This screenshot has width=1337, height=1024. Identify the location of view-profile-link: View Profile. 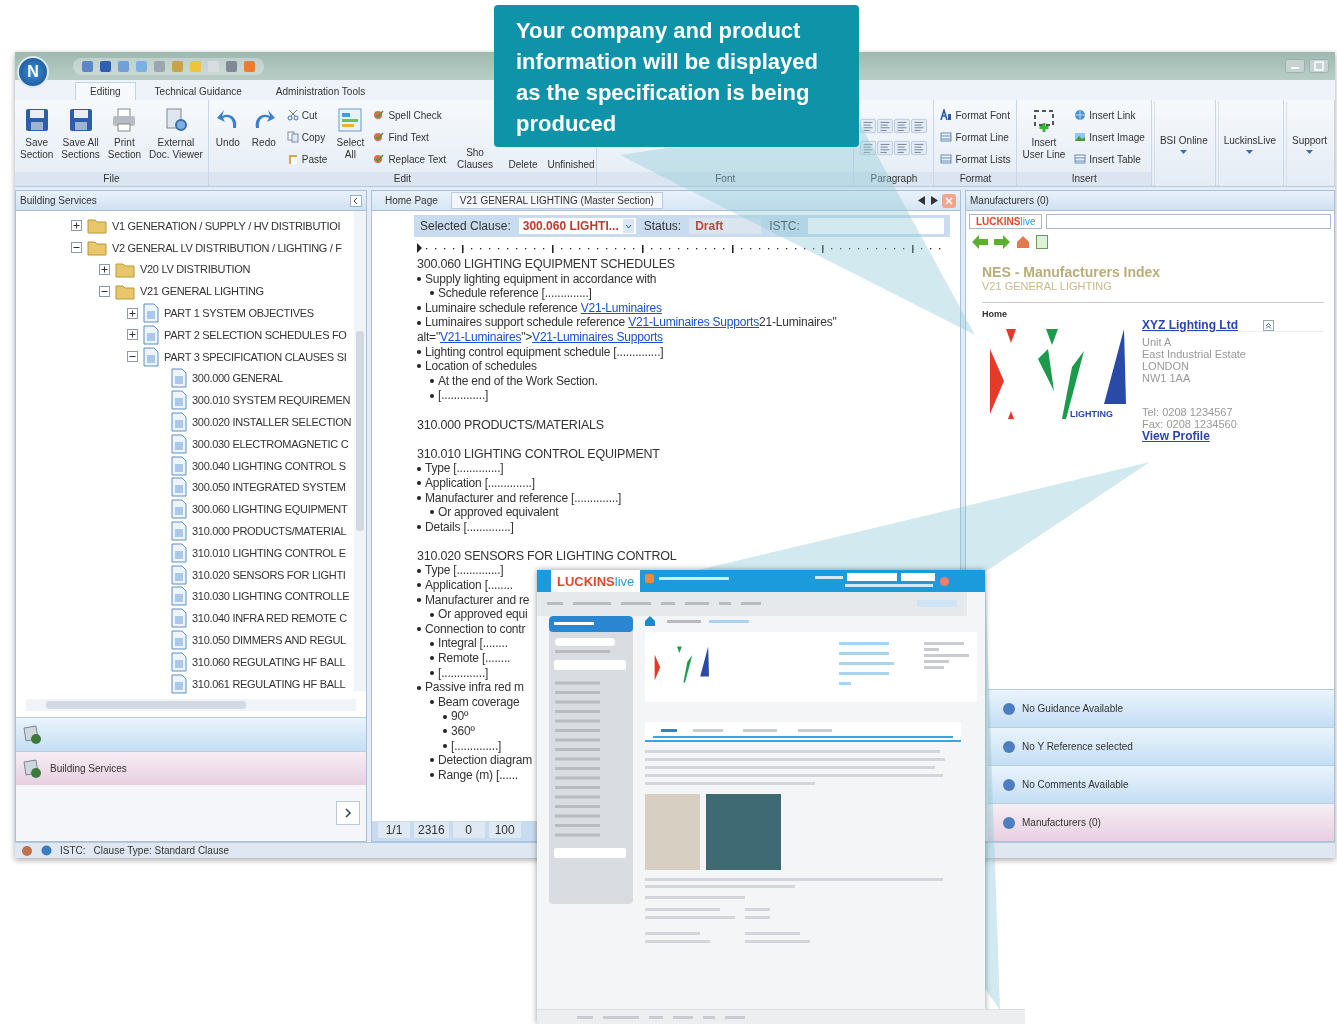
(1176, 436).